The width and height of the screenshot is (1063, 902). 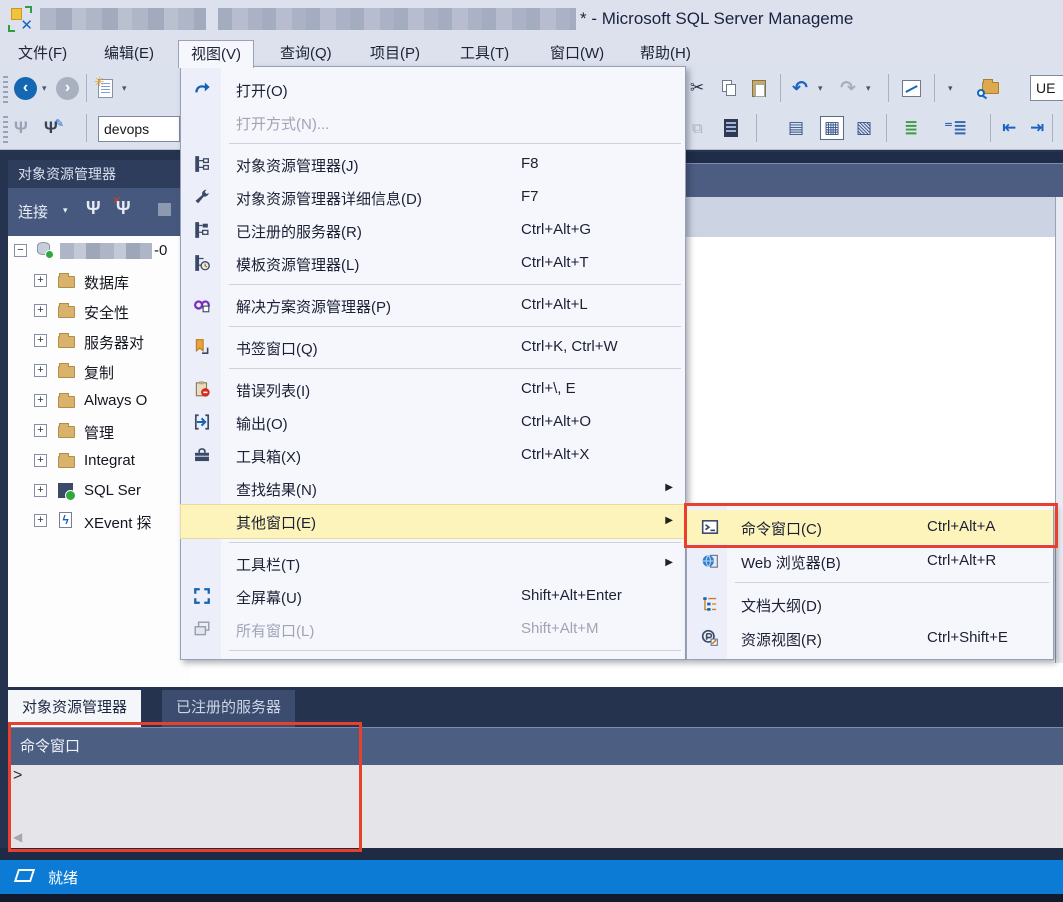 I want to click on menu-view: 视图(V), so click(x=216, y=54).